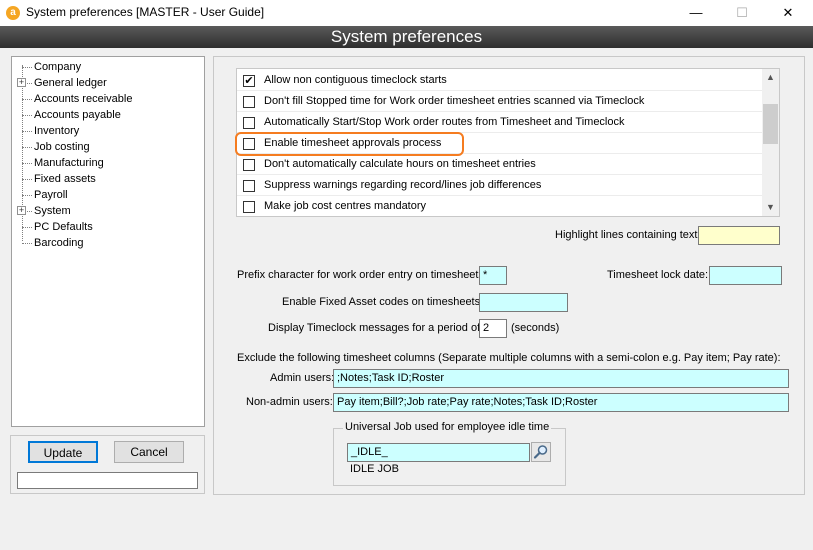  Describe the element at coordinates (788, 13) in the screenshot. I see `close-button: ✕` at that location.